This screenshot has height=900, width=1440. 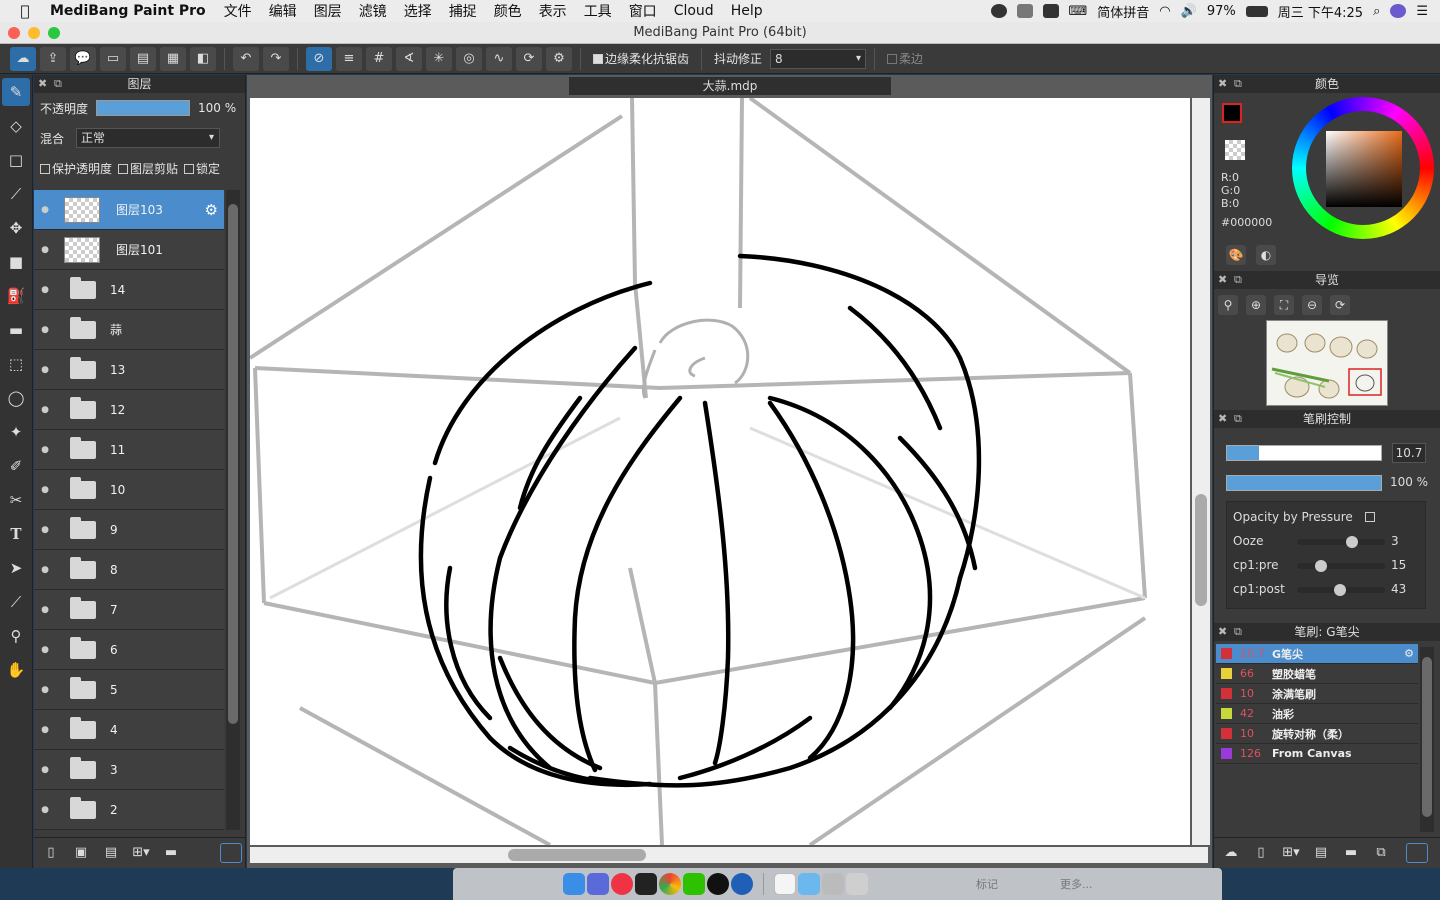 I want to click on medibang-icon, so click(x=622, y=884).